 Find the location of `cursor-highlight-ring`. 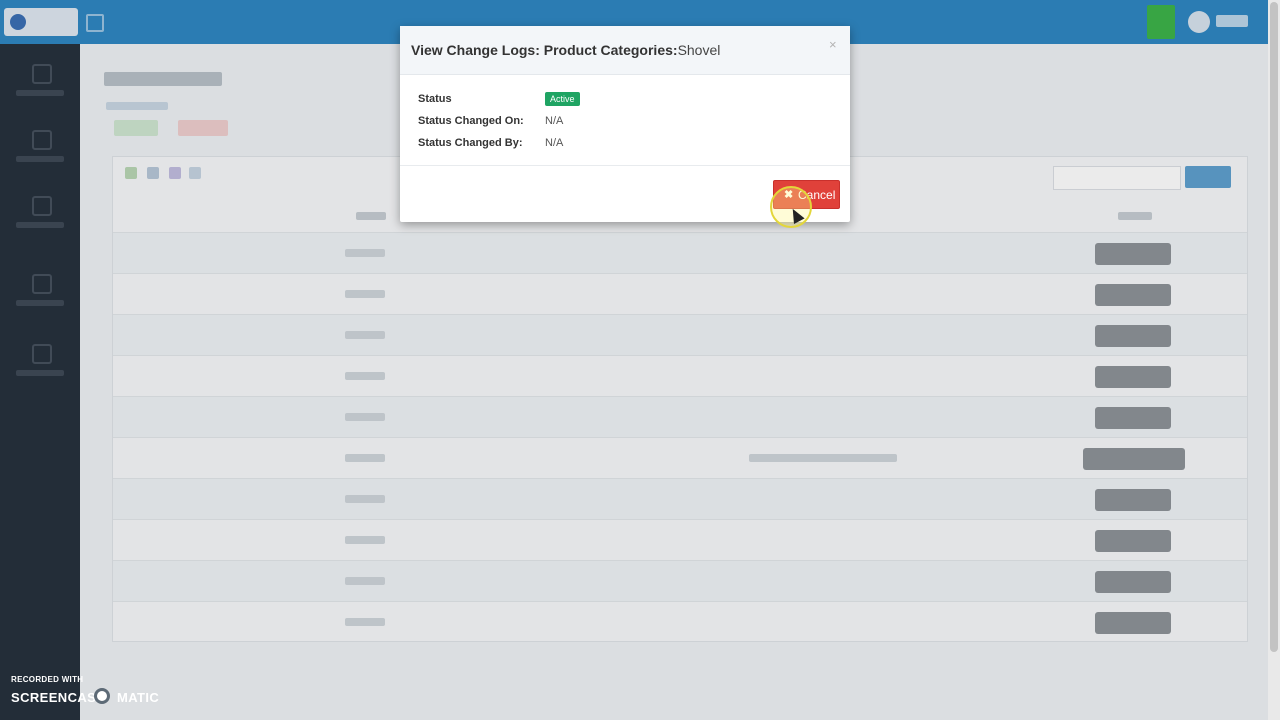

cursor-highlight-ring is located at coordinates (791, 207).